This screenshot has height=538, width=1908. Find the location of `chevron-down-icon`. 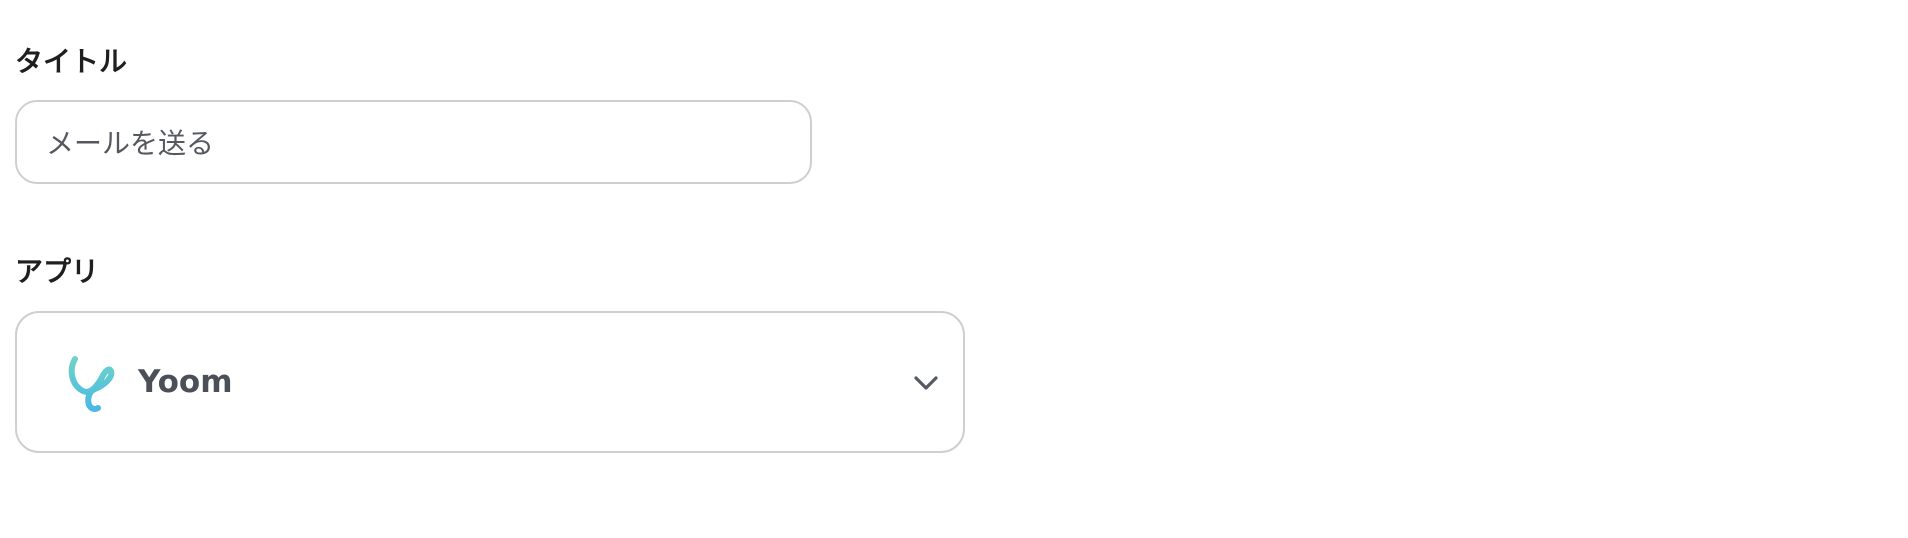

chevron-down-icon is located at coordinates (926, 383).